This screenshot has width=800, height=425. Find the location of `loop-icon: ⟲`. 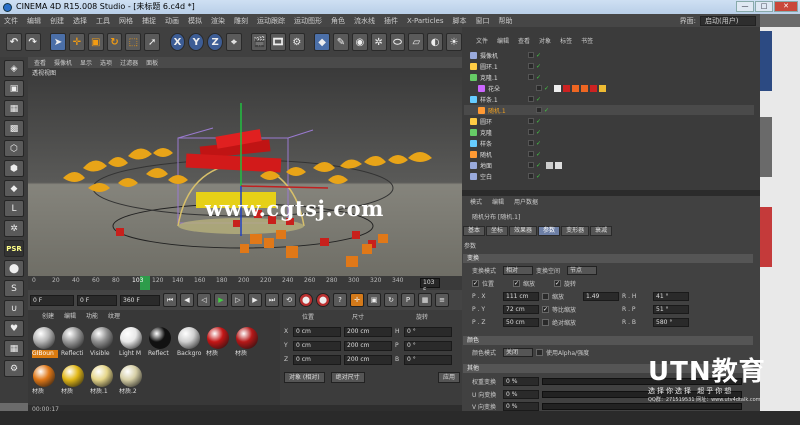

loop-icon: ⟲ is located at coordinates (289, 300).